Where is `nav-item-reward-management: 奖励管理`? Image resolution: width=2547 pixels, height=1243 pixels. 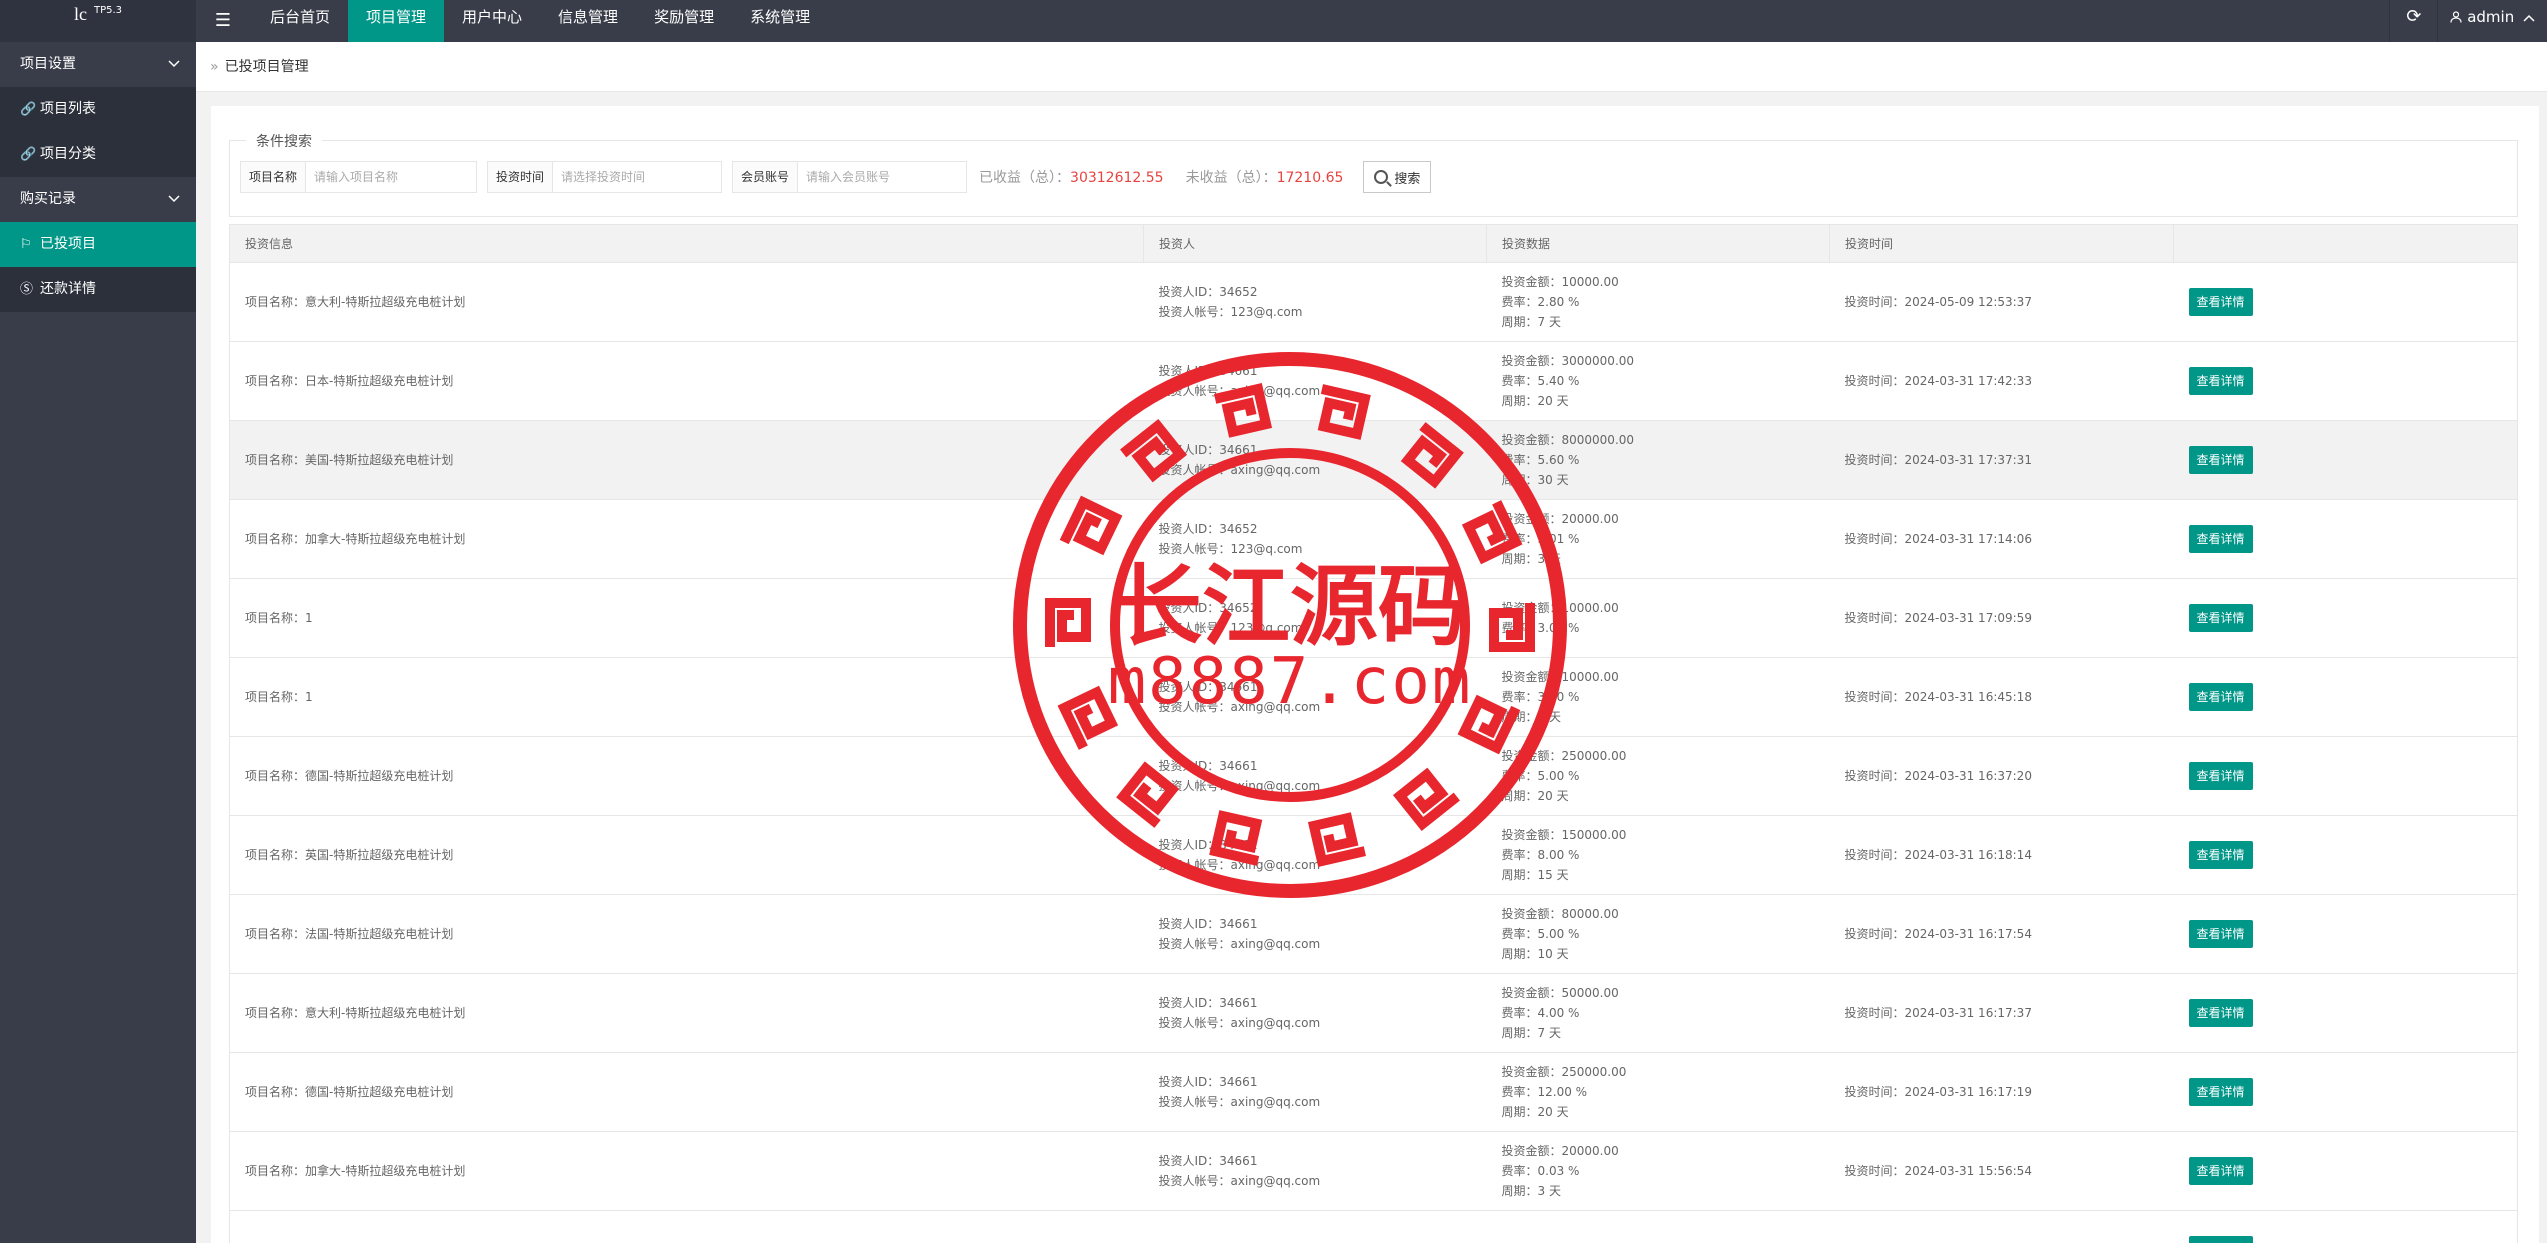 nav-item-reward-management: 奖励管理 is located at coordinates (684, 21).